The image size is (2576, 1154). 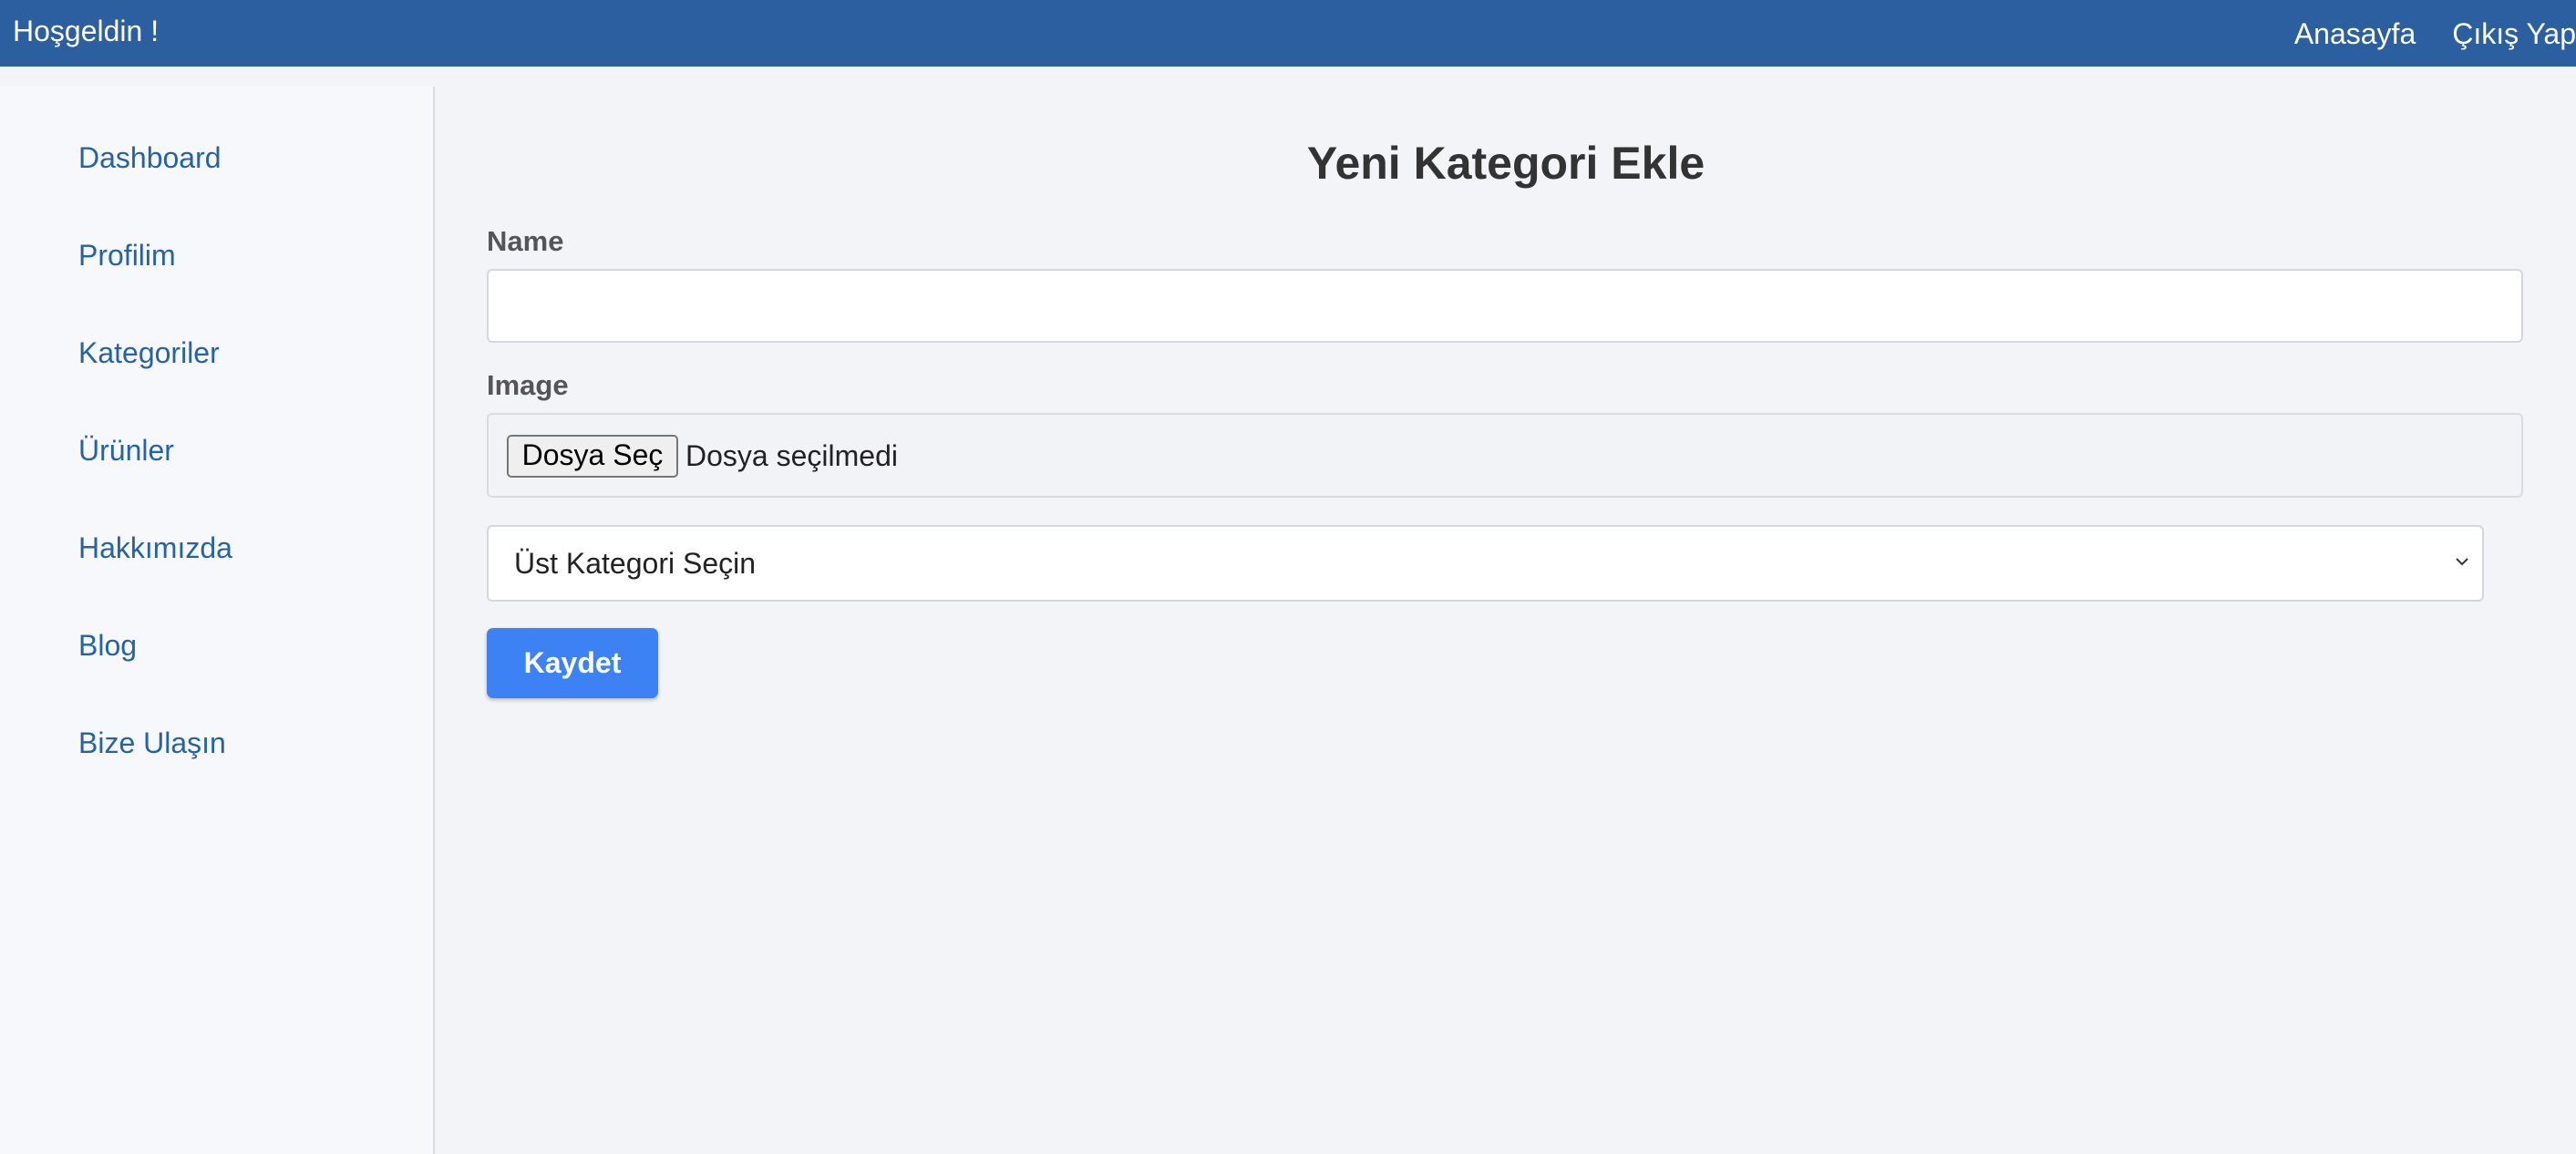 I want to click on chevron-down-icon, so click(x=2462, y=562).